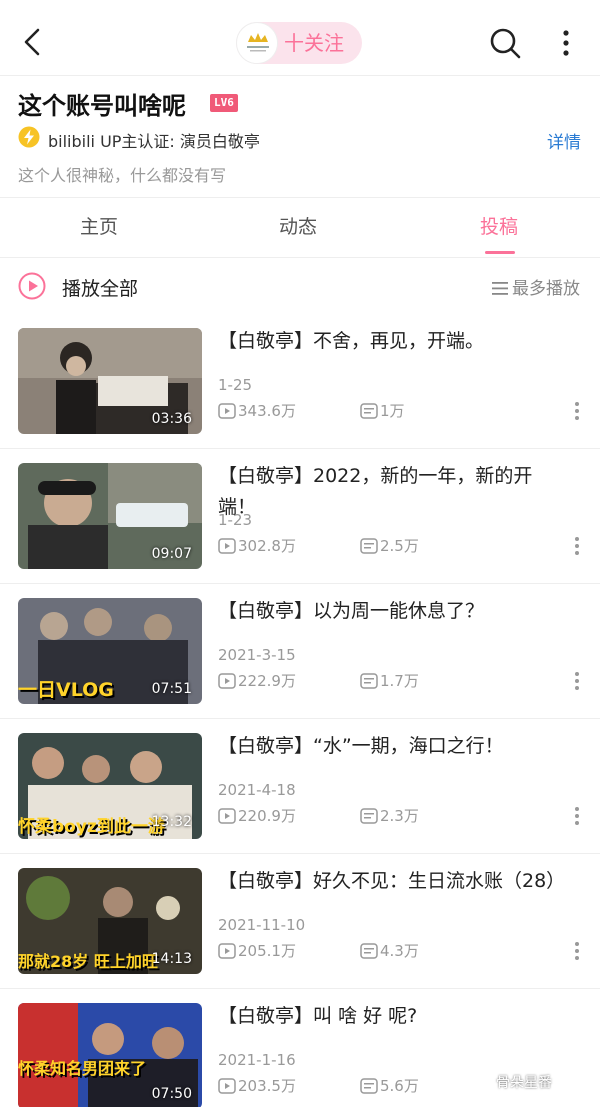 This screenshot has height=1107, width=600. Describe the element at coordinates (505, 43) in the screenshot. I see `search-icon` at that location.